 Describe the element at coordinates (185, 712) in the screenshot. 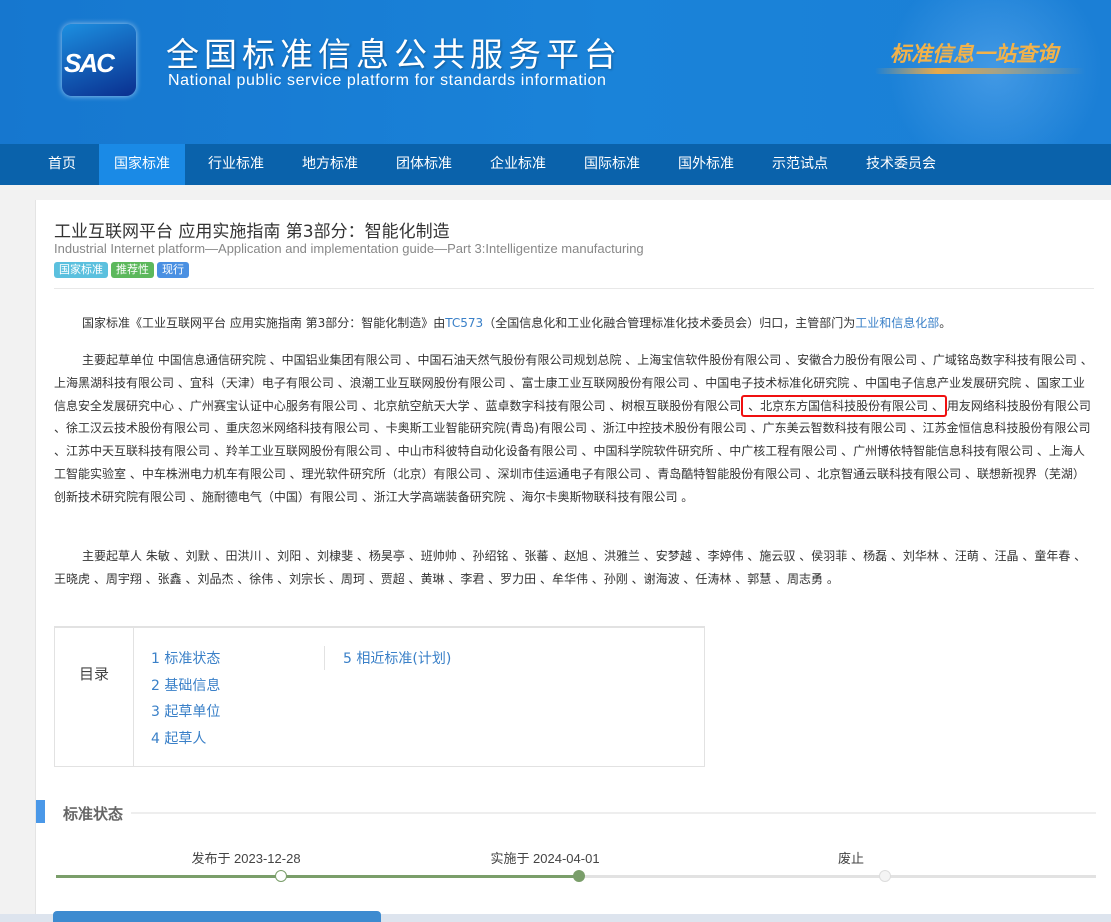

I see `toc-item-drafting-units: 3 起草单位` at that location.